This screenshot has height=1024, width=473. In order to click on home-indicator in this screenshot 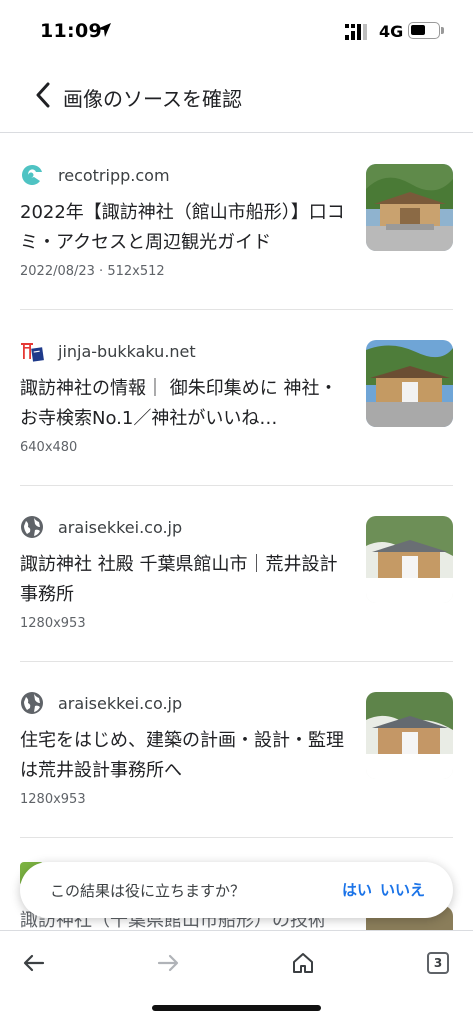, I will do `click(236, 1008)`.